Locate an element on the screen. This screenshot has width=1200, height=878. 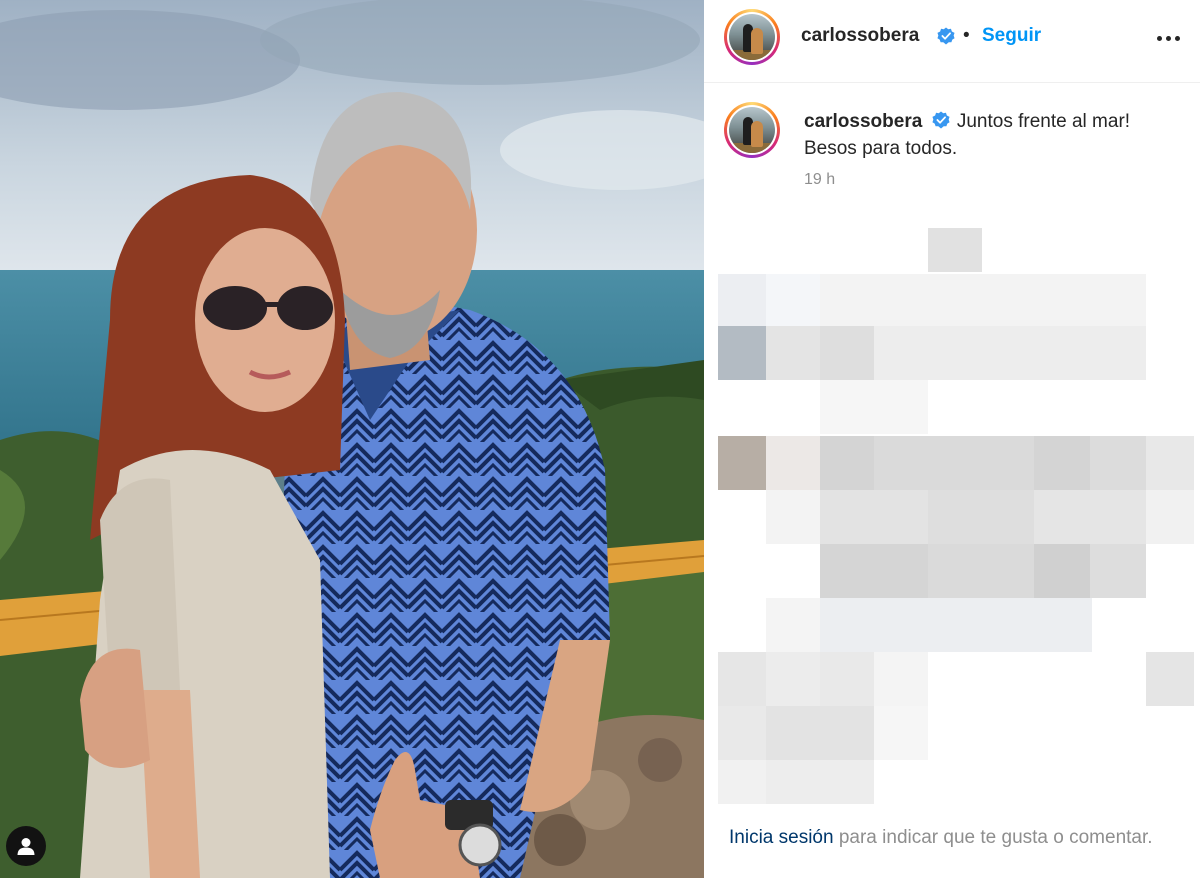
user-tag-icon is located at coordinates (26, 846).